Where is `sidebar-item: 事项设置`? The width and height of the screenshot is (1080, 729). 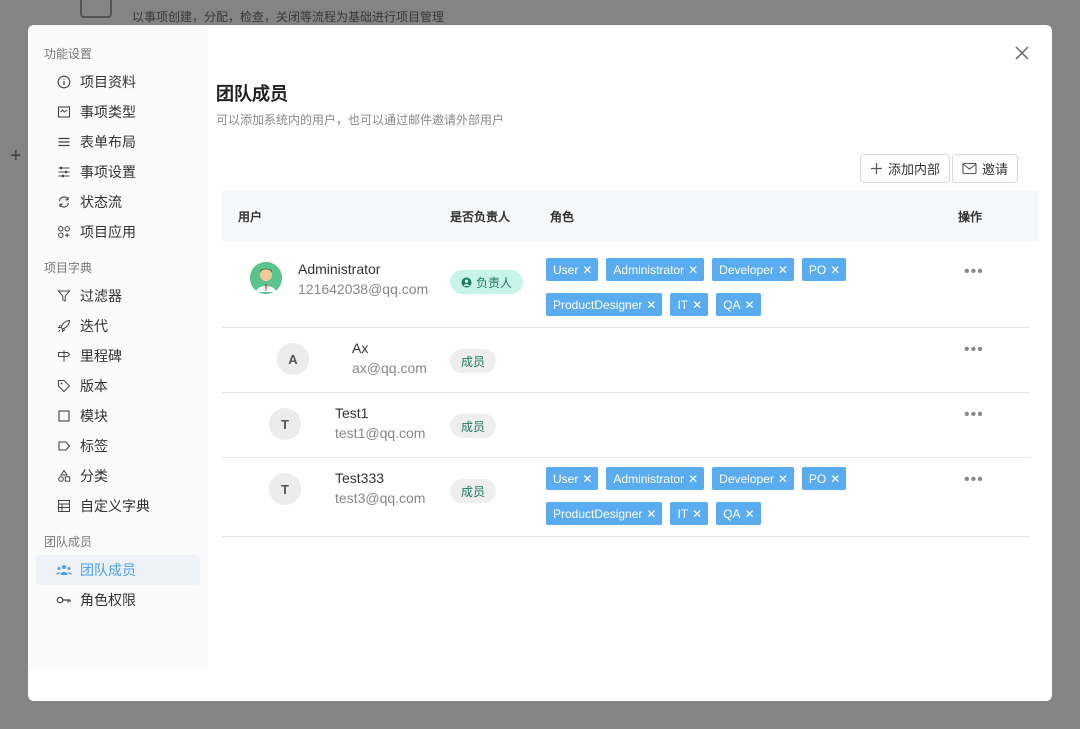 sidebar-item: 事项设置 is located at coordinates (118, 172).